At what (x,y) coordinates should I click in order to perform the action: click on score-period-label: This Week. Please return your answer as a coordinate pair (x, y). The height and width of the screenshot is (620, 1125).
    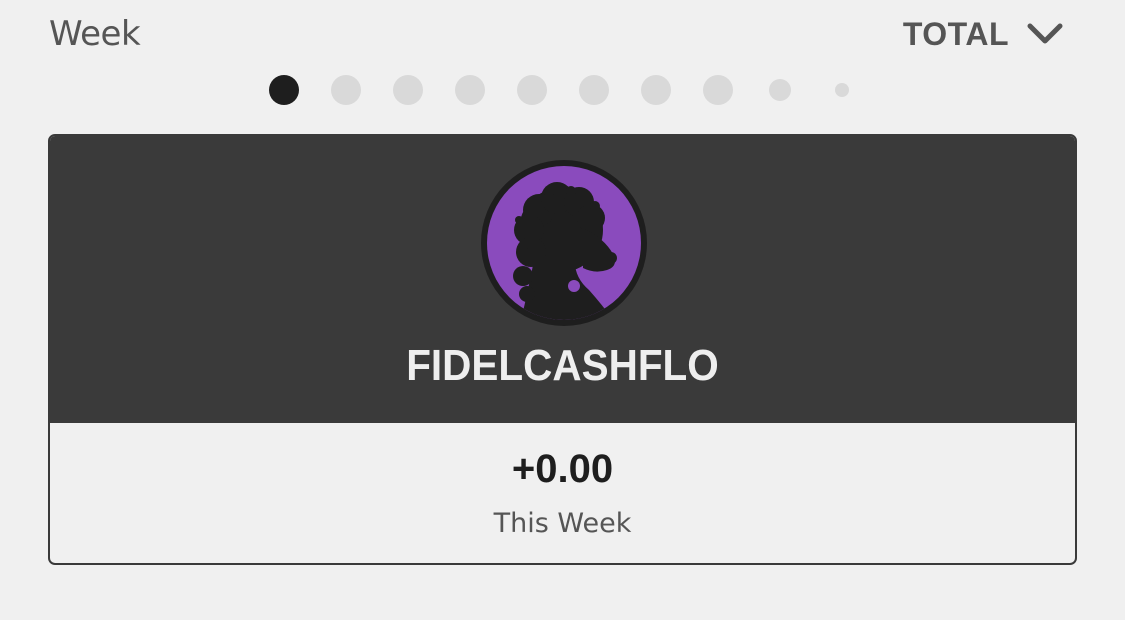
    Looking at the image, I should click on (562, 523).